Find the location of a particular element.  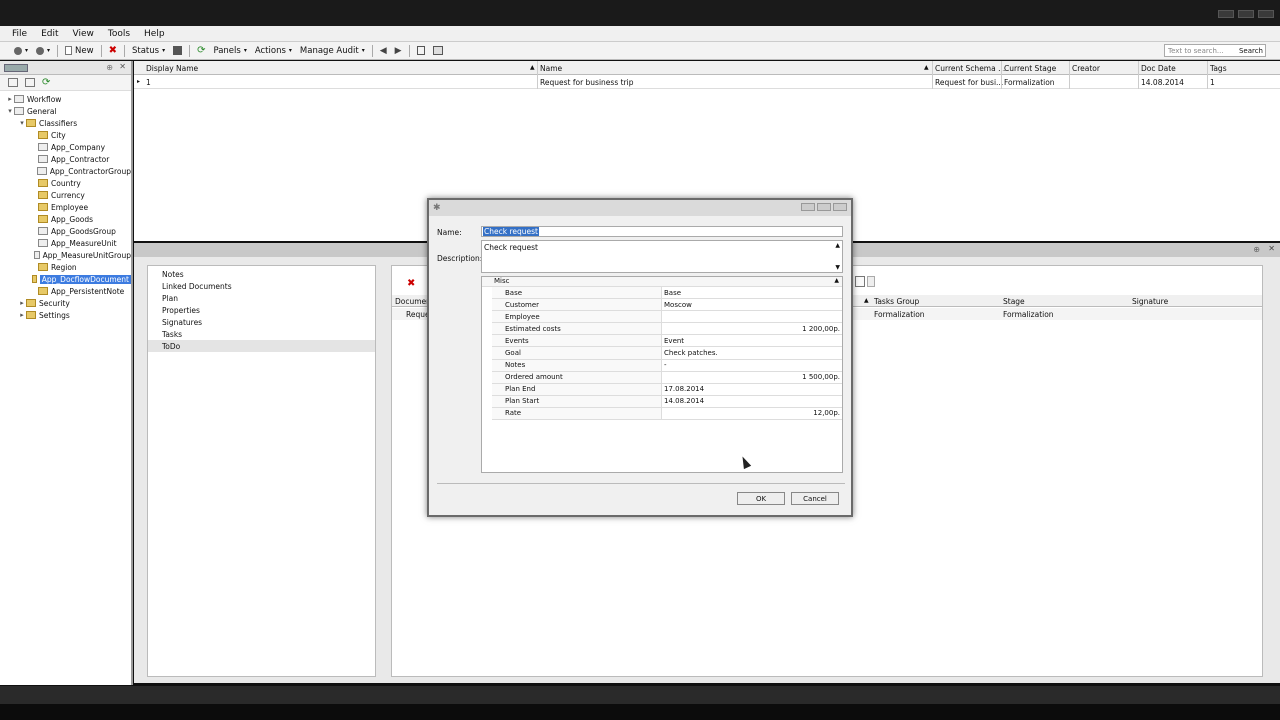

property-row: Ordered amount 1 500,00р. is located at coordinates (667, 377).